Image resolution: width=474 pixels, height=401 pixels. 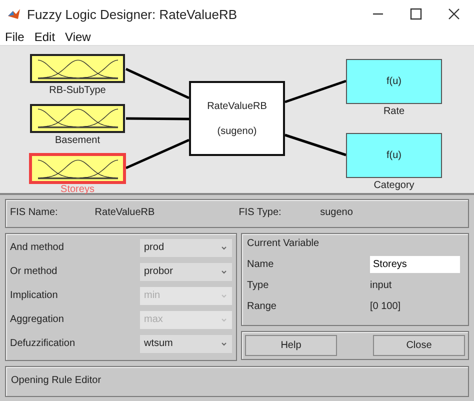 What do you see at coordinates (416, 14) in the screenshot?
I see `maximize-icon` at bounding box center [416, 14].